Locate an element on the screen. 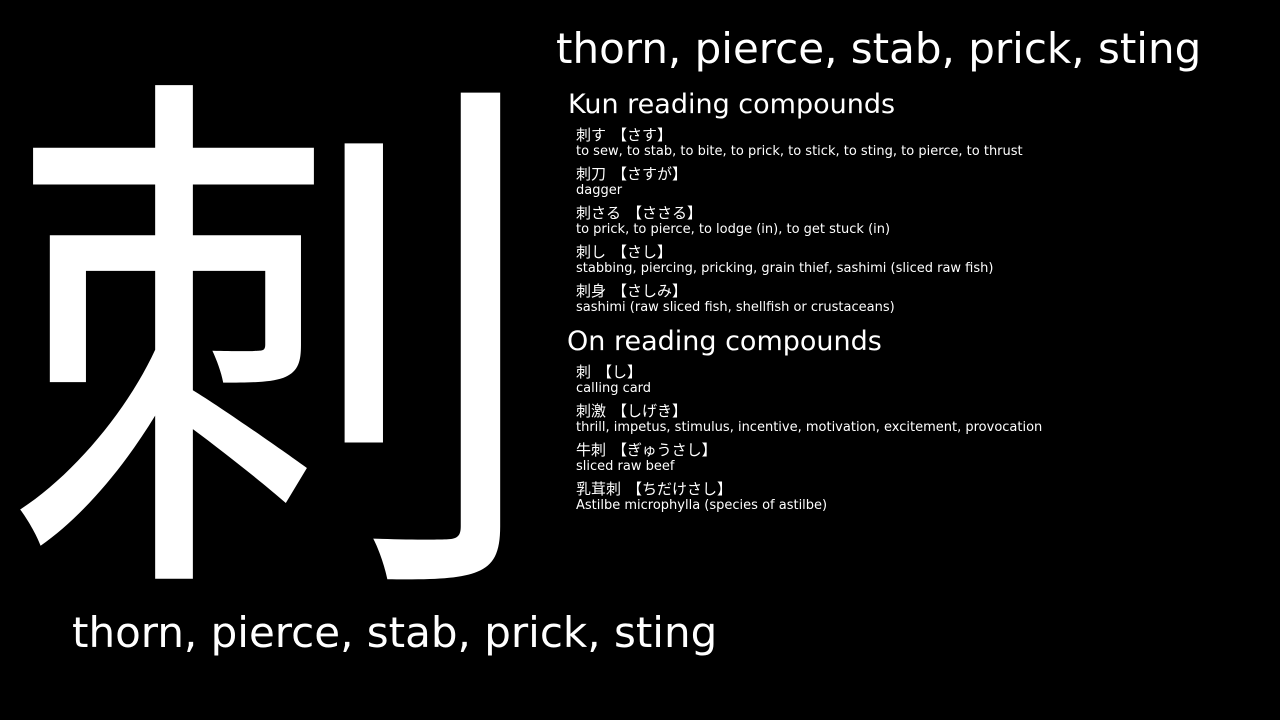 The image size is (1280, 720). on-compound-entry: 牛刺 【ぎゅうさし】 sliced raw beef is located at coordinates (922, 457).